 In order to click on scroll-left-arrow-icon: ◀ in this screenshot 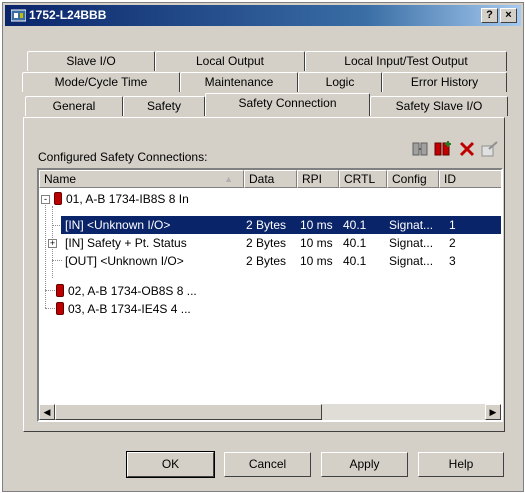, I will do `click(47, 412)`.